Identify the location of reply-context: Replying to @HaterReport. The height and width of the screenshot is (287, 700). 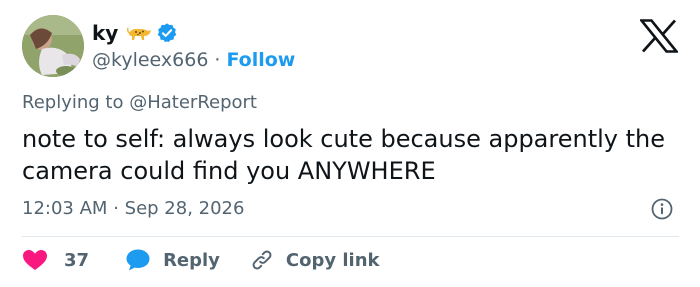
(139, 103).